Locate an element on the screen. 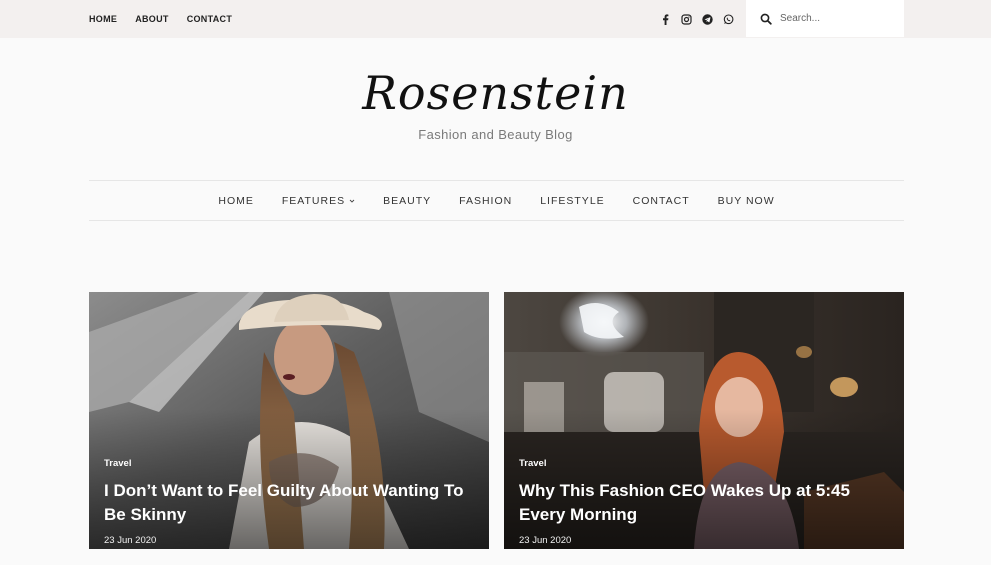  nav-item-home: HOME is located at coordinates (236, 201).